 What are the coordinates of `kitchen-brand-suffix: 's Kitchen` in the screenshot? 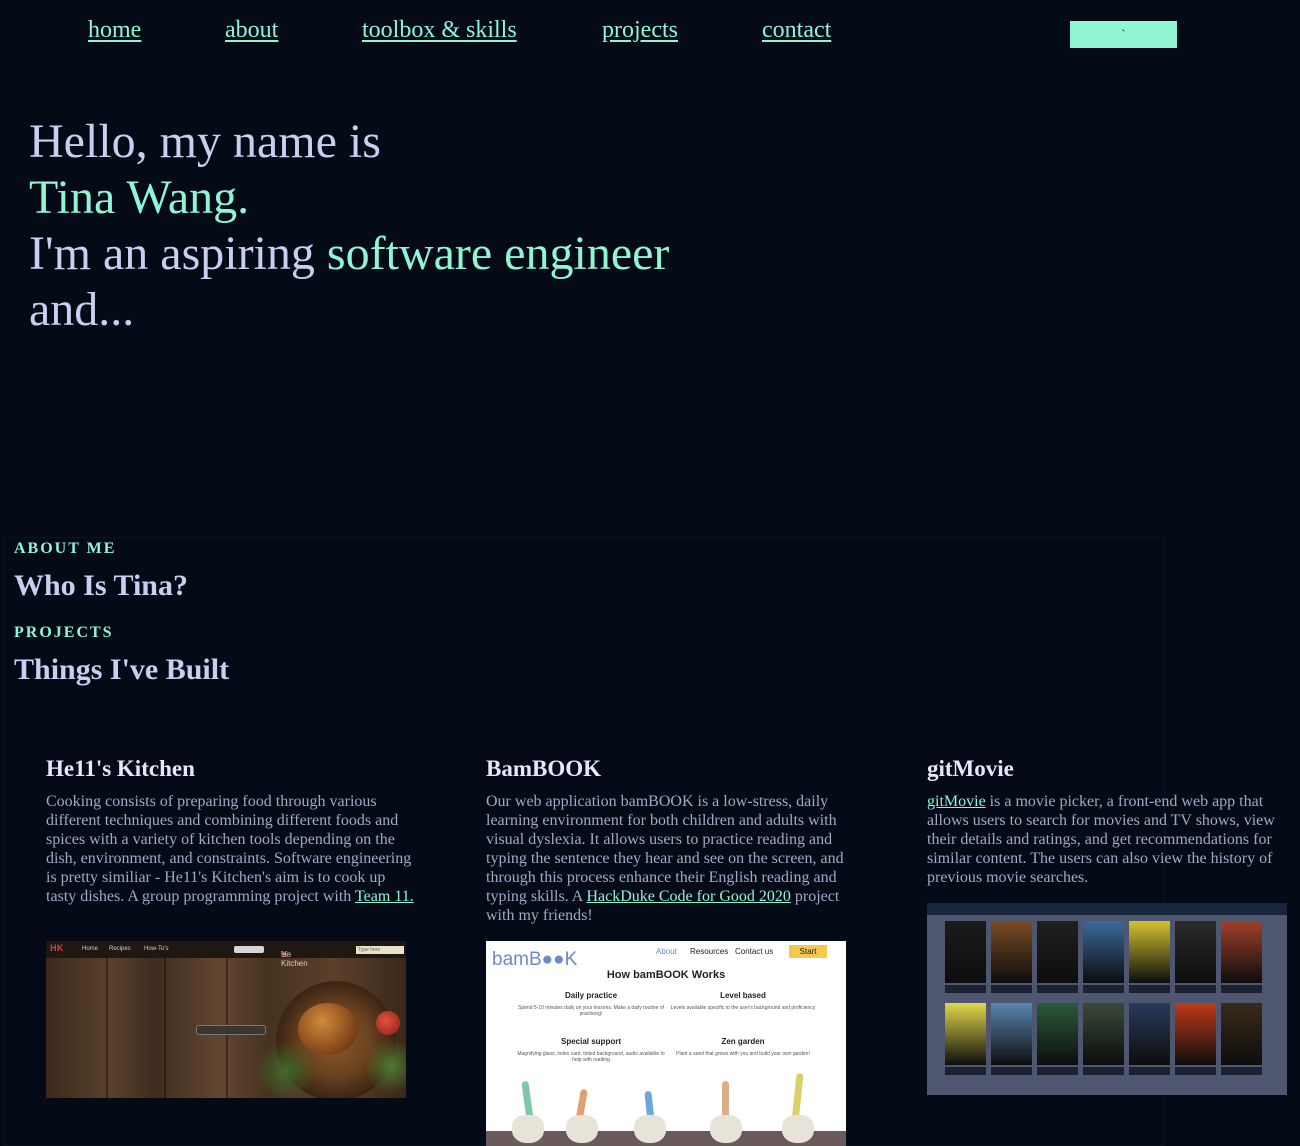 It's located at (294, 959).